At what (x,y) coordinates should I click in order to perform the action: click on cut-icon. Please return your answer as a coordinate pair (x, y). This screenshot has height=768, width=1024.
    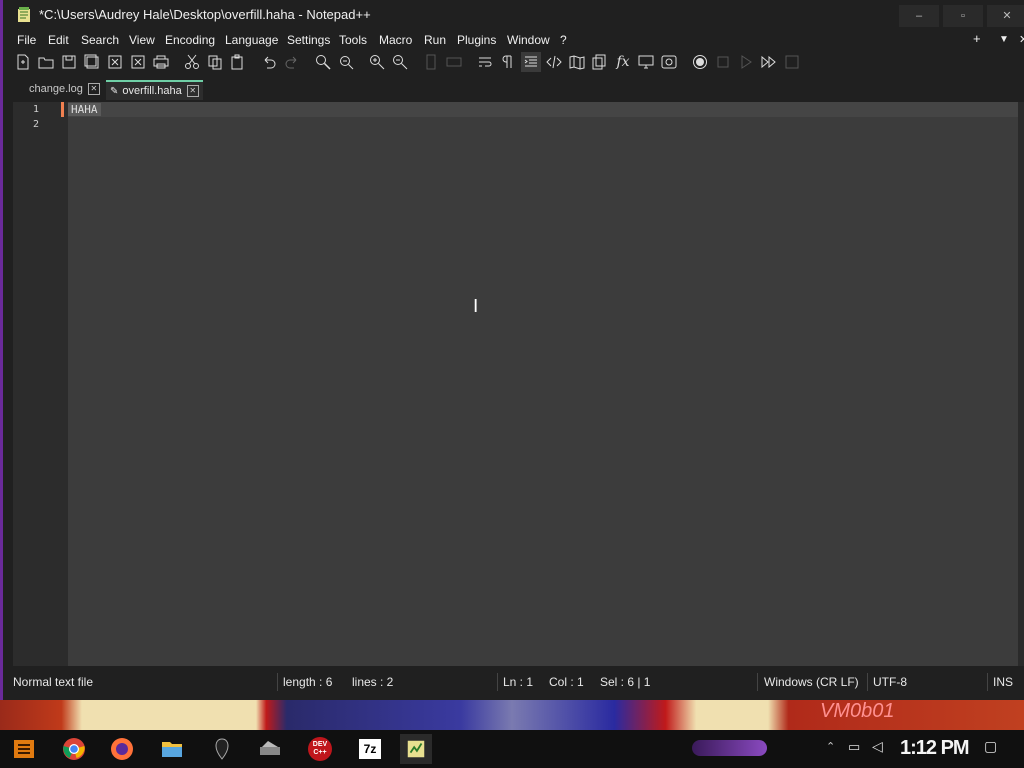
    Looking at the image, I should click on (192, 62).